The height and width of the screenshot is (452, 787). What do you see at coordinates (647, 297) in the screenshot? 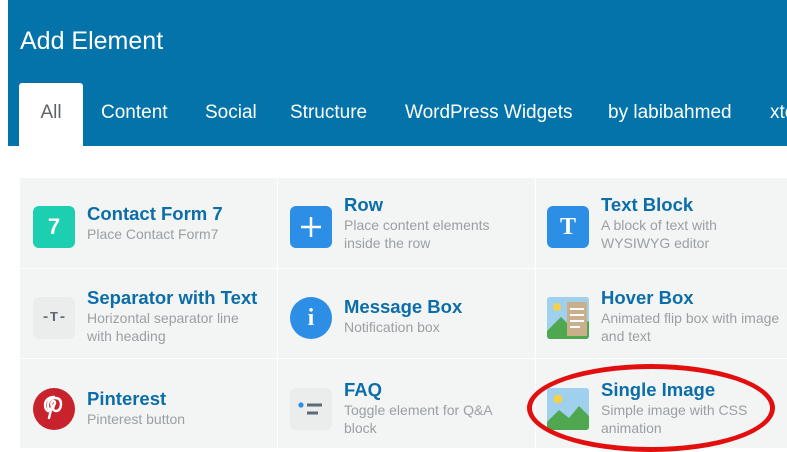
I see `element-name: Hover Box` at bounding box center [647, 297].